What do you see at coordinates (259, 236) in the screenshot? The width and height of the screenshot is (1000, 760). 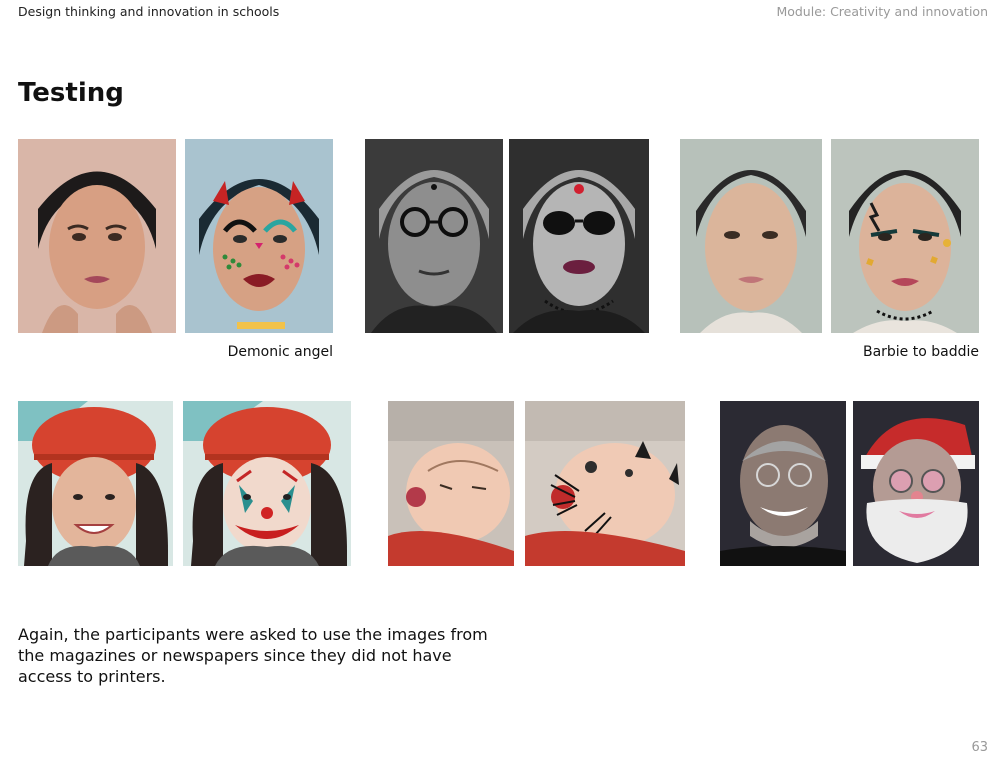 I see `face-collage-demonic-angel` at bounding box center [259, 236].